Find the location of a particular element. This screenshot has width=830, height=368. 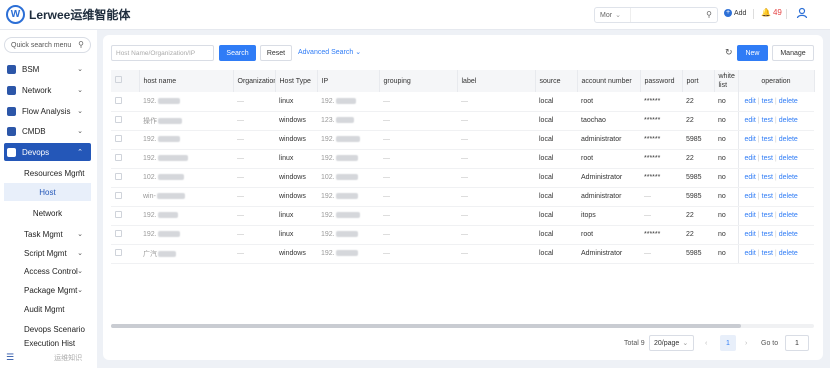

knowledge-link: 运维知识 is located at coordinates (68, 358).